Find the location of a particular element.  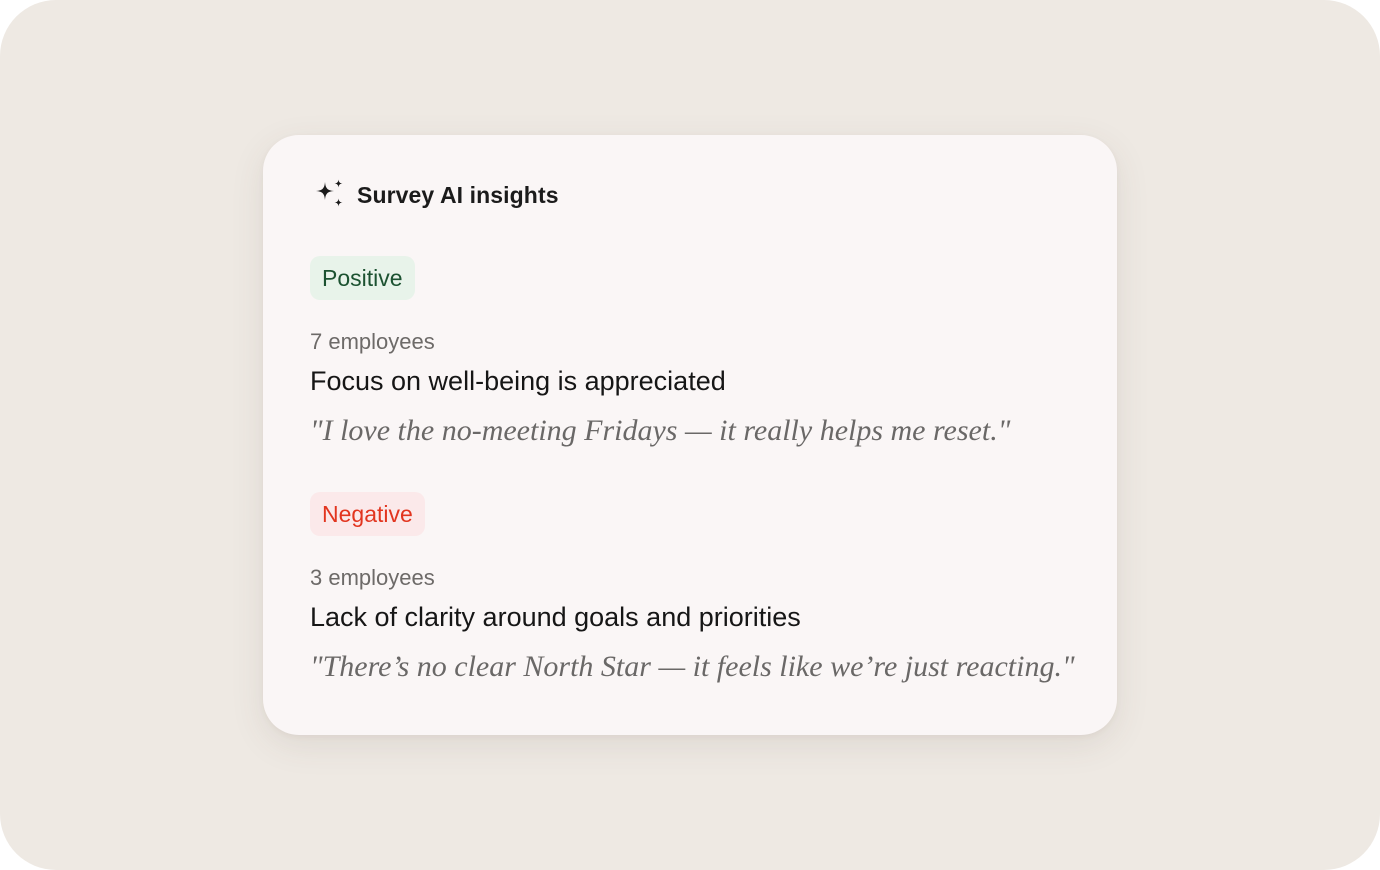

card-header: Survey AI insights is located at coordinates (435, 195).